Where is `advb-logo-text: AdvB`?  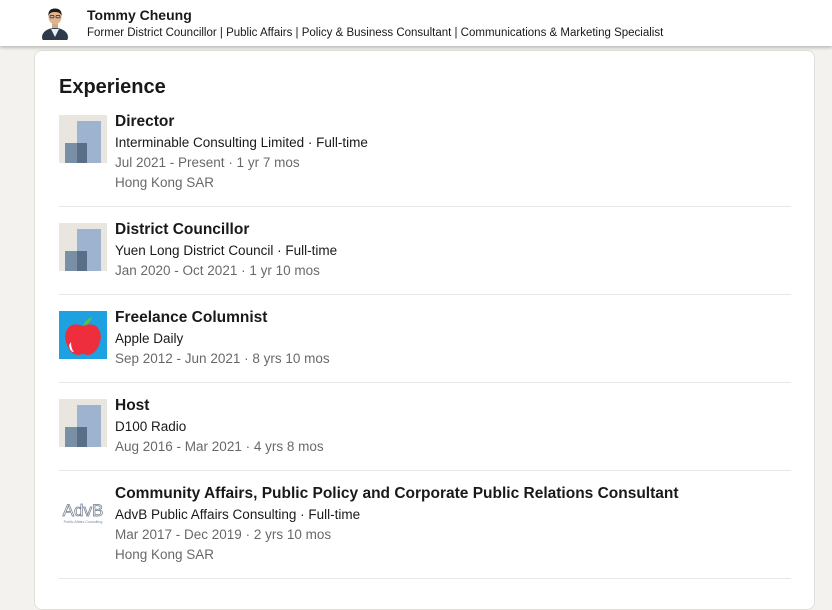 advb-logo-text: AdvB is located at coordinates (83, 510).